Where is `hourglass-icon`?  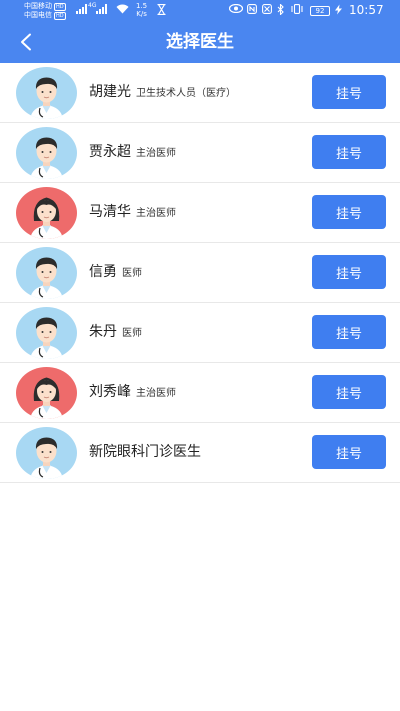 hourglass-icon is located at coordinates (161, 11).